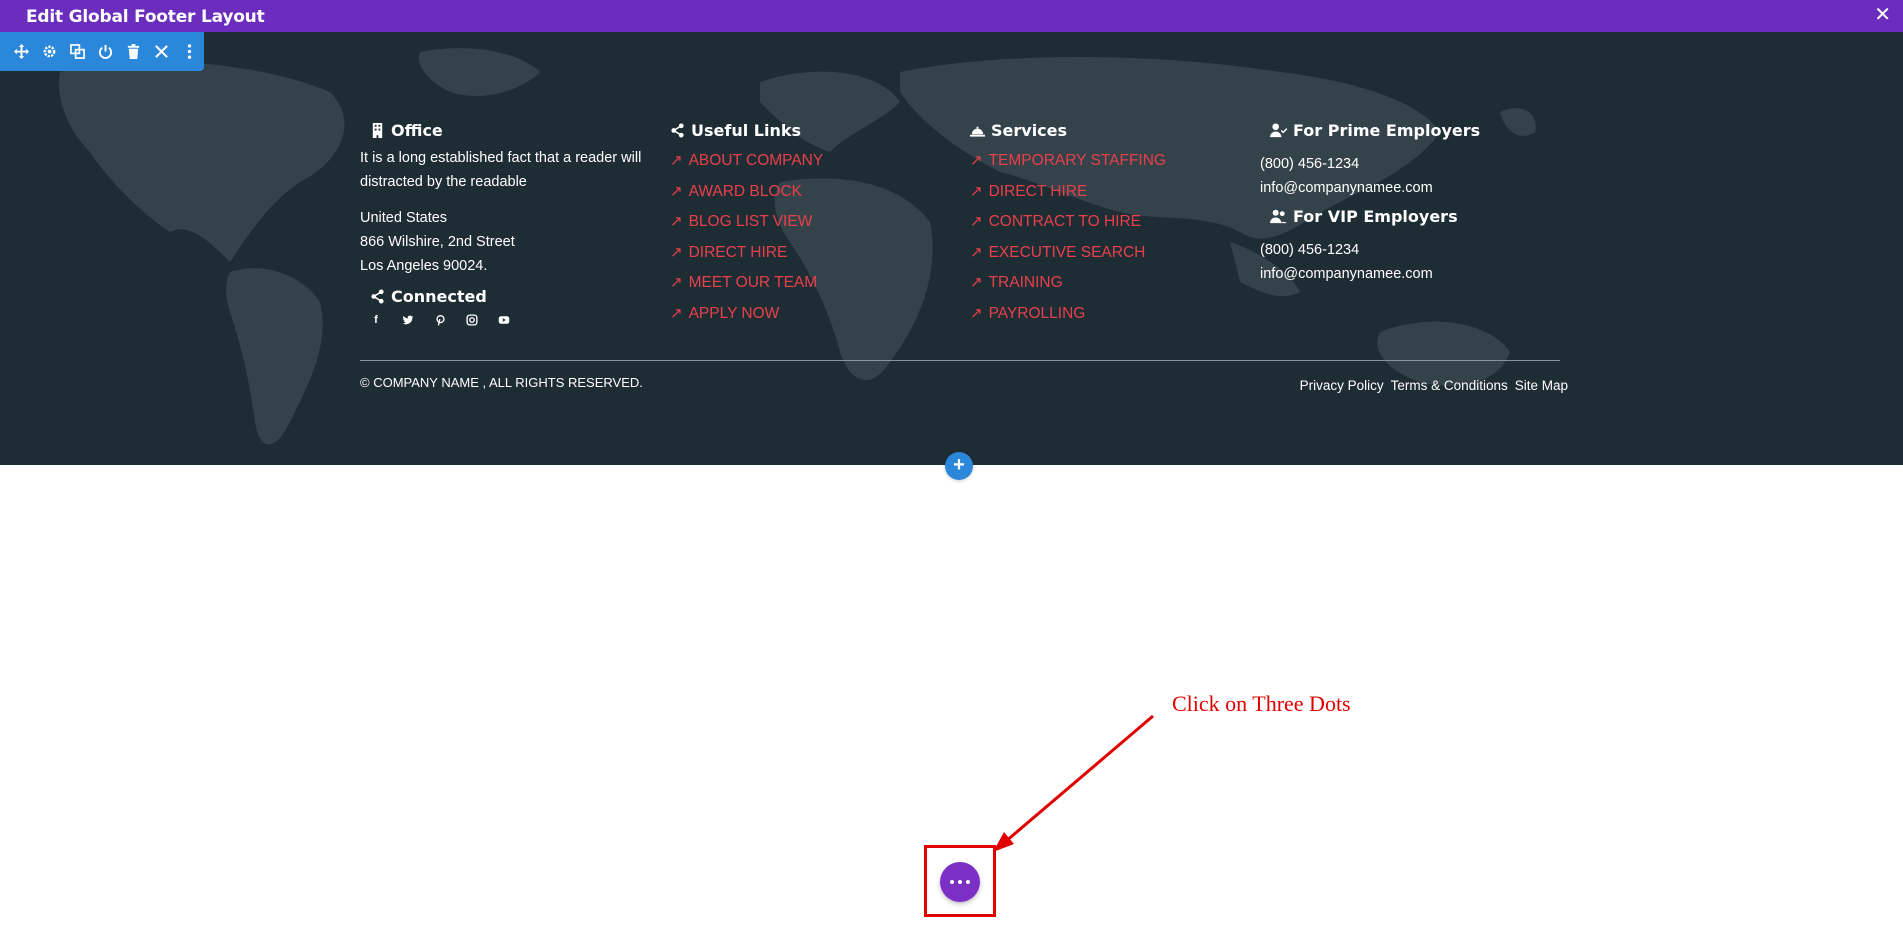 The height and width of the screenshot is (927, 1903). Describe the element at coordinates (161, 52) in the screenshot. I see `close-icon` at that location.